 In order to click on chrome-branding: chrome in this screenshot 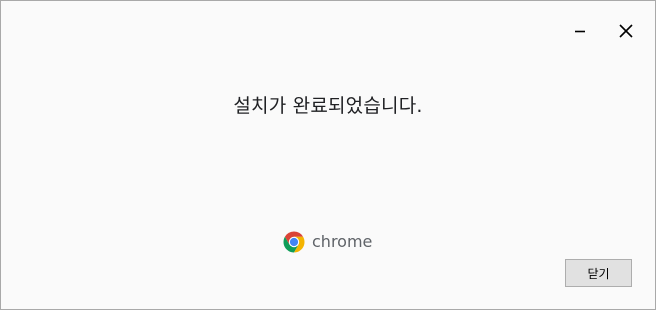, I will do `click(327, 242)`.